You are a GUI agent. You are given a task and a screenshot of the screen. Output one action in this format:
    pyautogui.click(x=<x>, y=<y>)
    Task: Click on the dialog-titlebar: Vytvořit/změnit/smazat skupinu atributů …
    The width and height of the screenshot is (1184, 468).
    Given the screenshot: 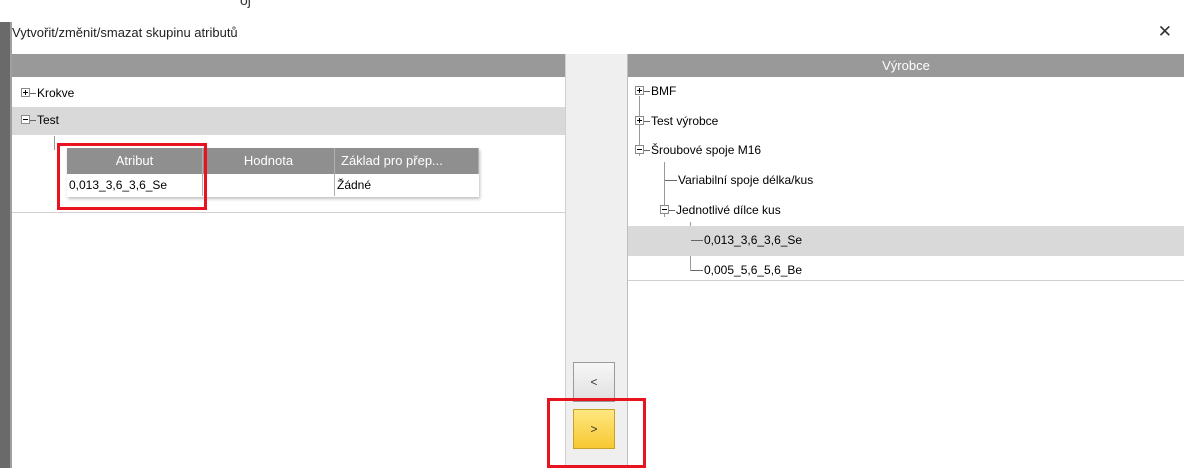 What is the action you would take?
    pyautogui.click(x=598, y=34)
    